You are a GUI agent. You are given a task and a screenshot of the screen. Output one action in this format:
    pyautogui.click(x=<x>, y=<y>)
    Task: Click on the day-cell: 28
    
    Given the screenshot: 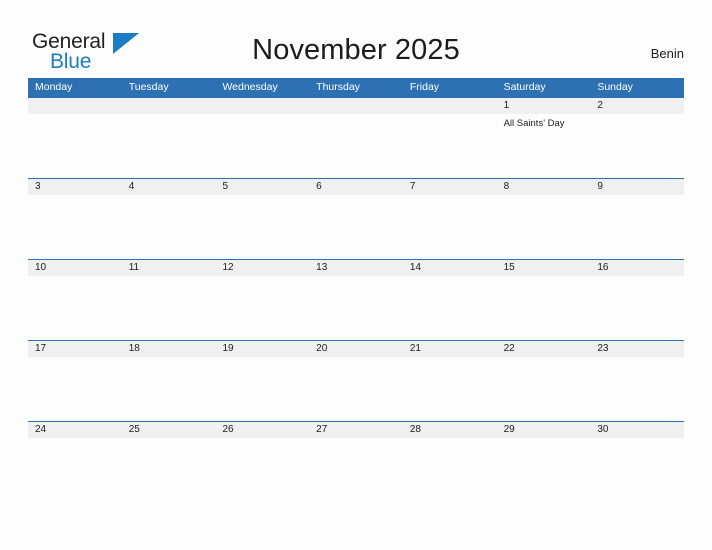 What is the action you would take?
    pyautogui.click(x=450, y=430)
    